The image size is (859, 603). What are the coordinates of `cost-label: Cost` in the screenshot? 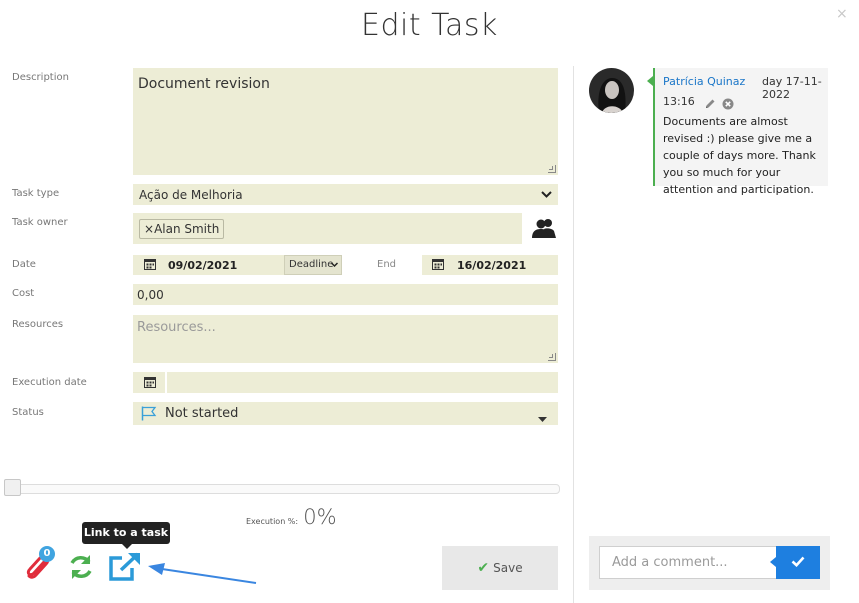 It's located at (23, 293).